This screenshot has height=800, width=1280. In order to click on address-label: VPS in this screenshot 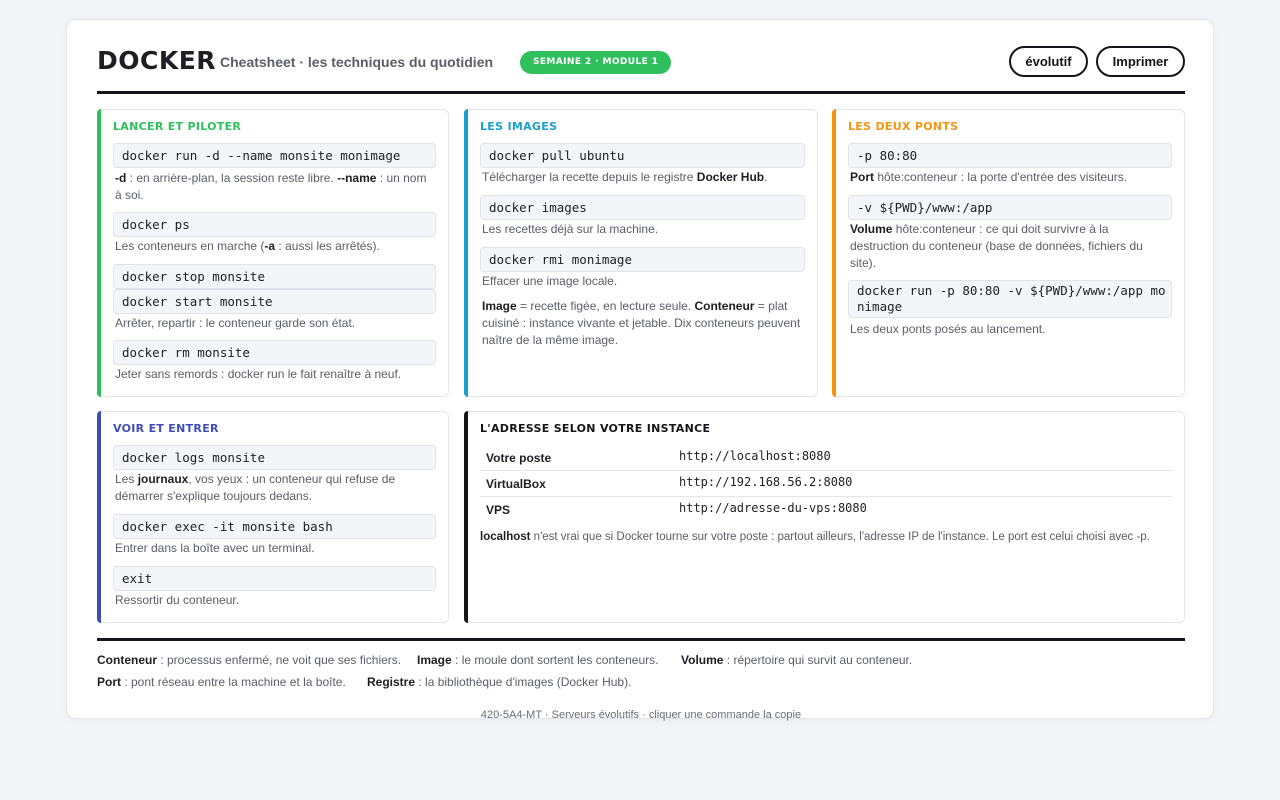, I will do `click(498, 510)`.